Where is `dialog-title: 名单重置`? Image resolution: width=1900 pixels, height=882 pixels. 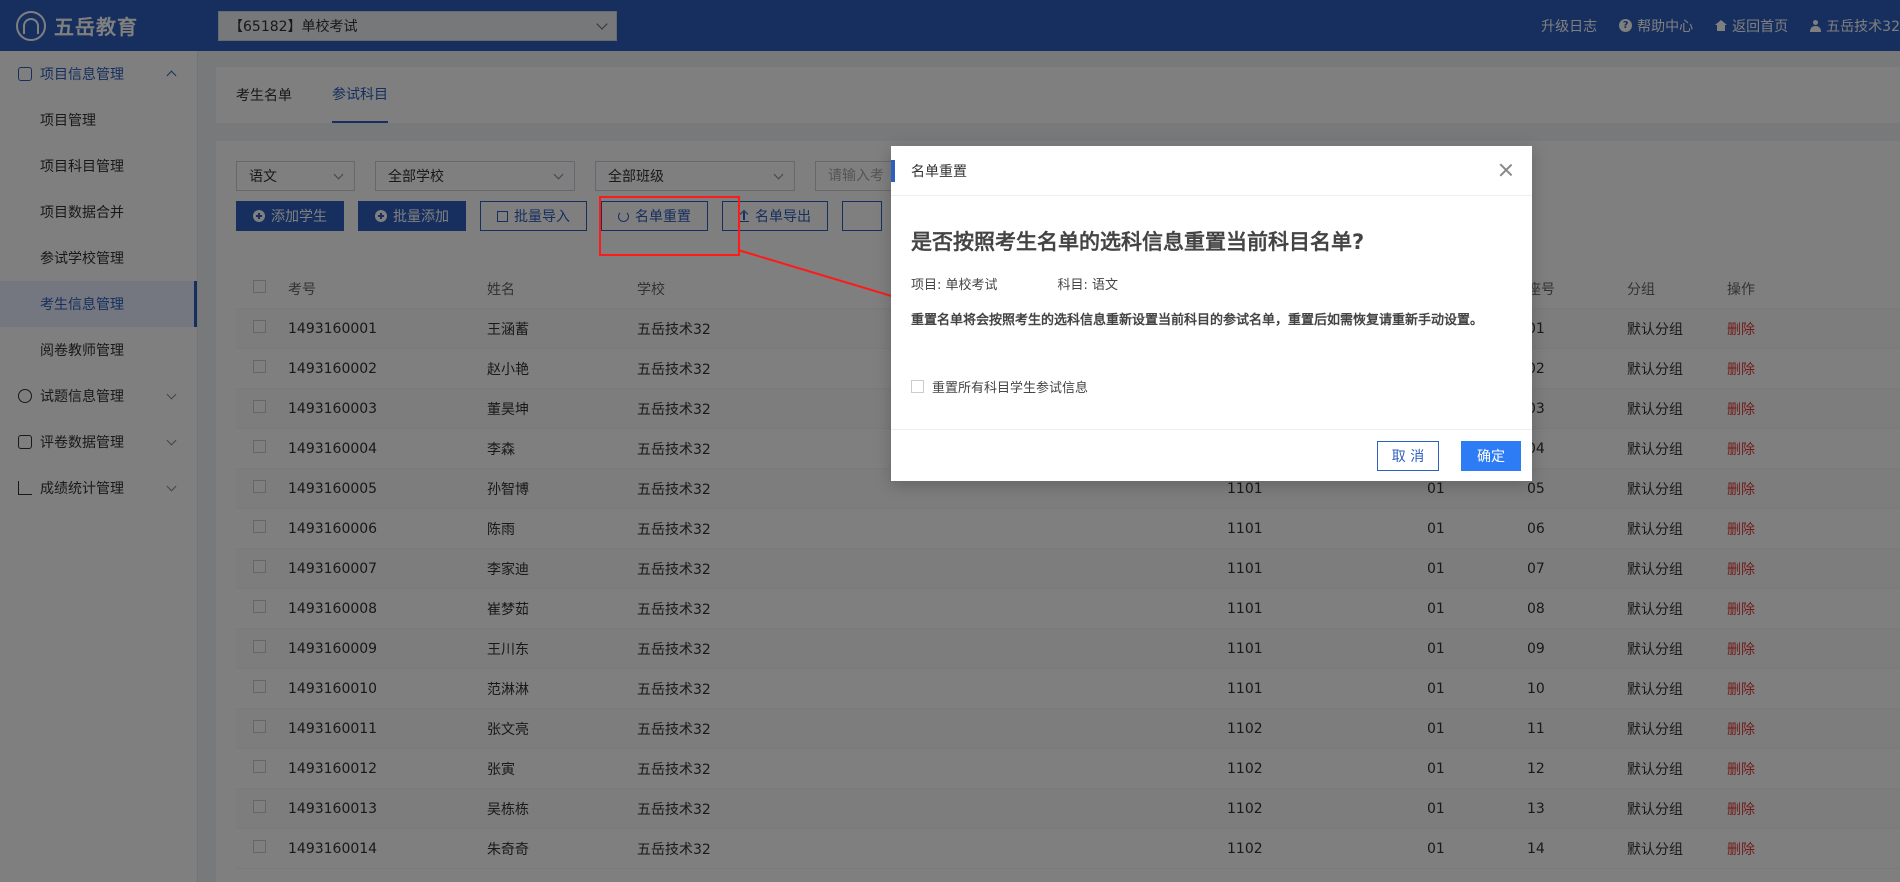
dialog-title: 名单重置 is located at coordinates (939, 171).